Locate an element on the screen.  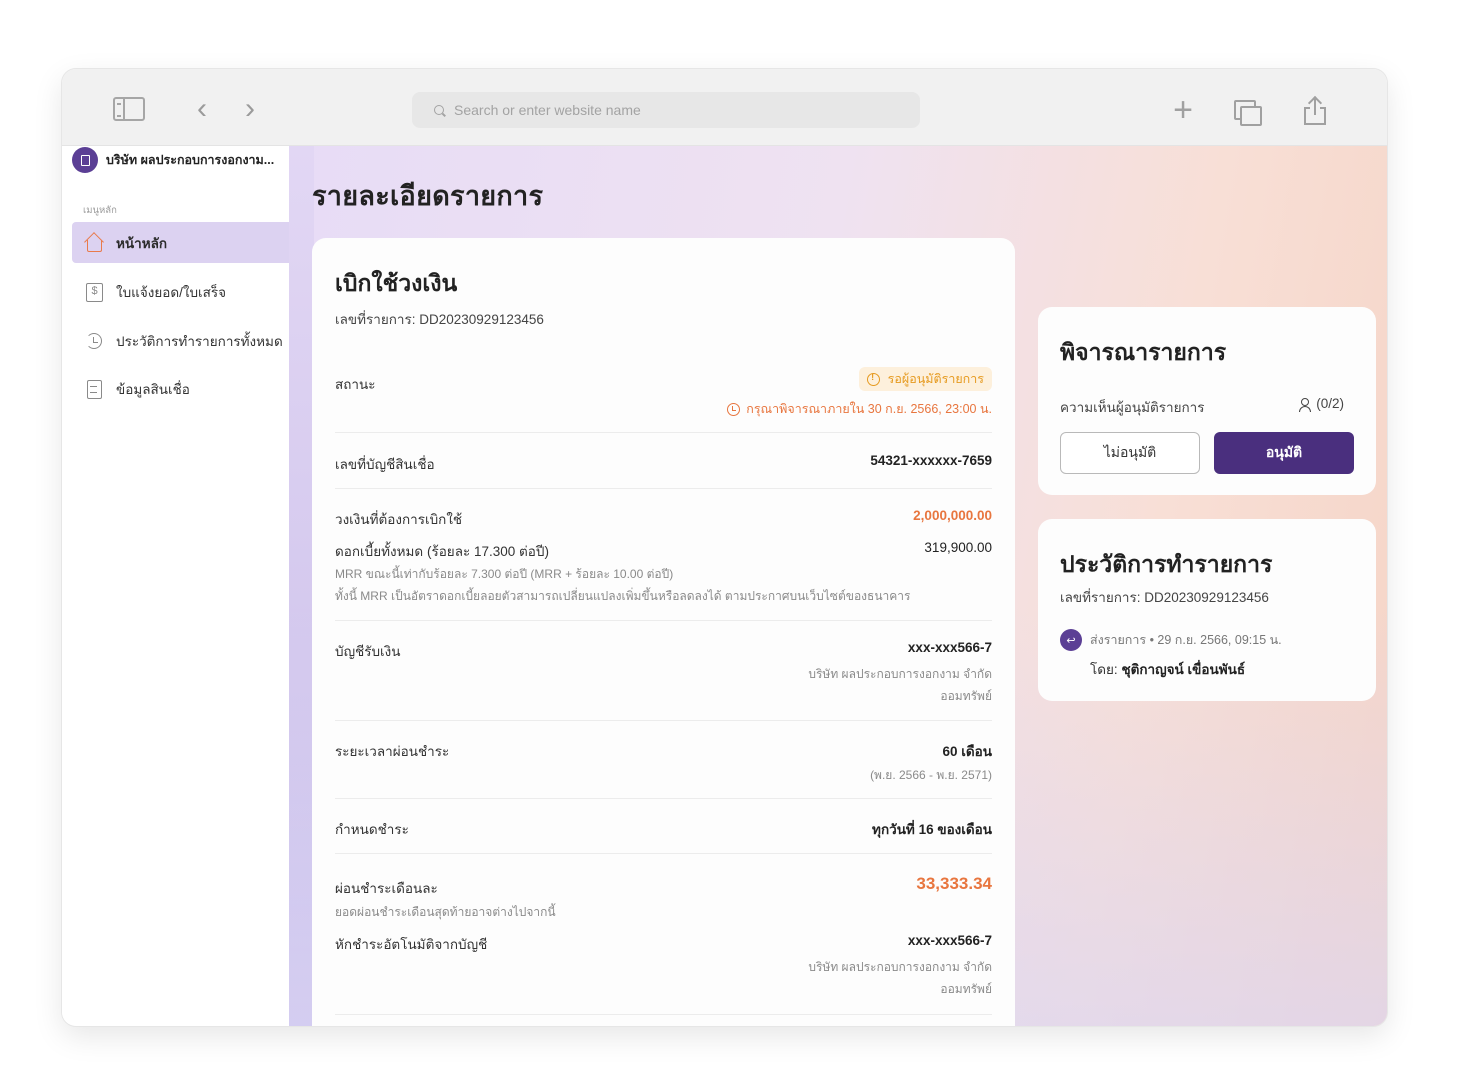
sidebar-item-history: ประวัติการทำรายการทั้งหมด is located at coordinates (180, 340).